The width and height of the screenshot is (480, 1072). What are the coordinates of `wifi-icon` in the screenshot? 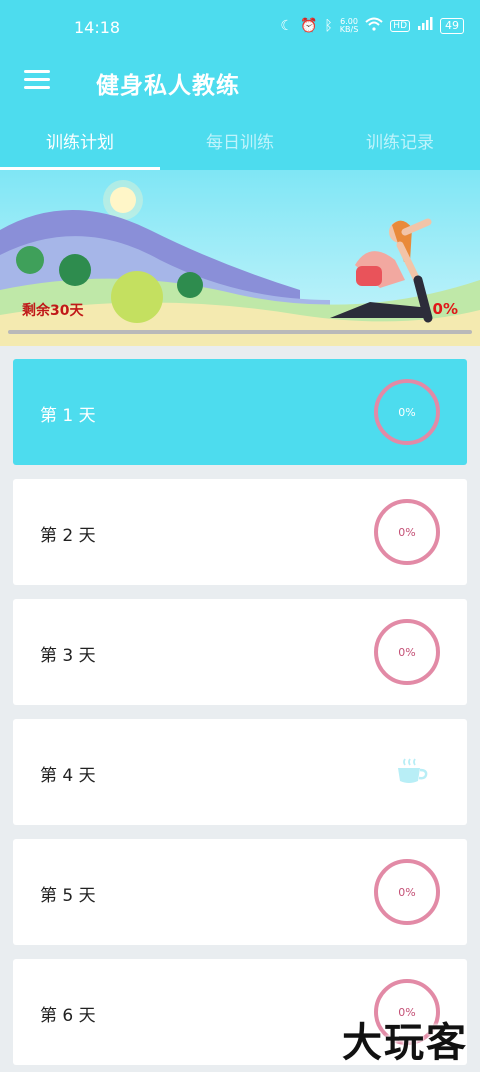 It's located at (374, 26).